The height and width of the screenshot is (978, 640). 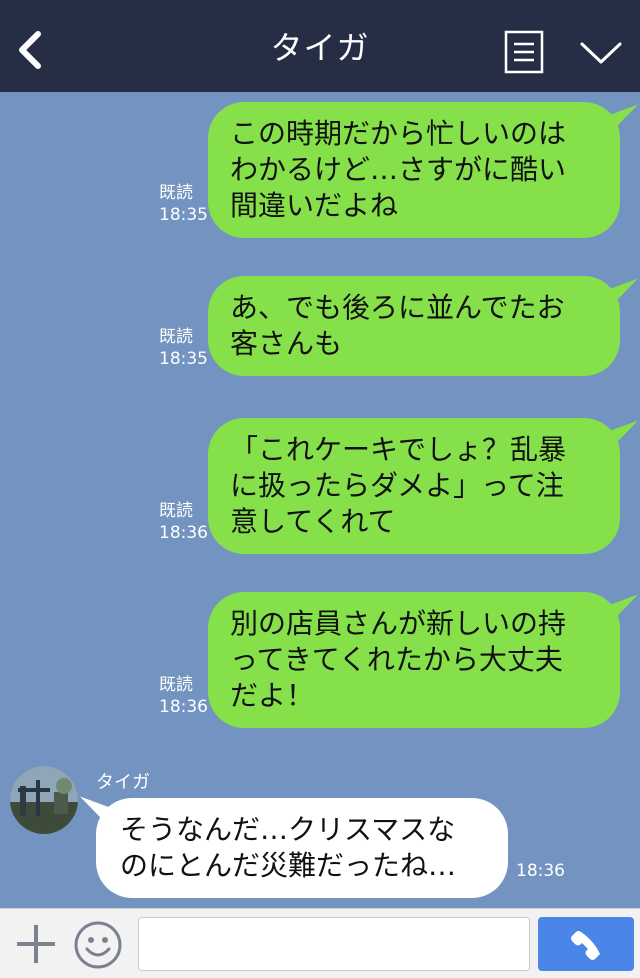 What do you see at coordinates (334, 944) in the screenshot?
I see `message-input` at bounding box center [334, 944].